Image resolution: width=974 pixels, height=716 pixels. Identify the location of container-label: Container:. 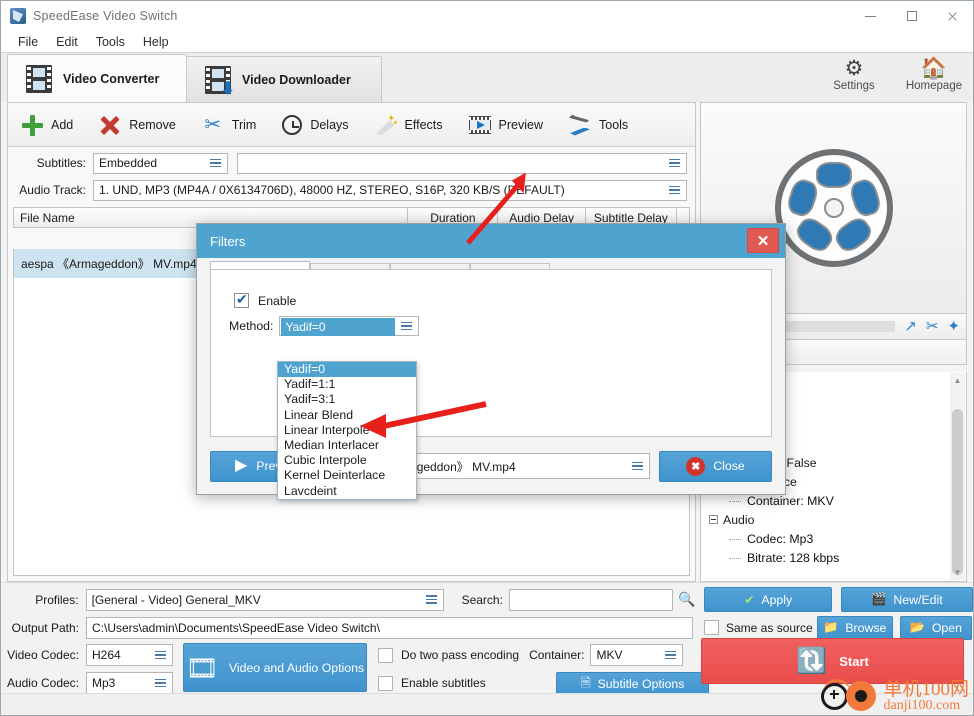
(557, 655).